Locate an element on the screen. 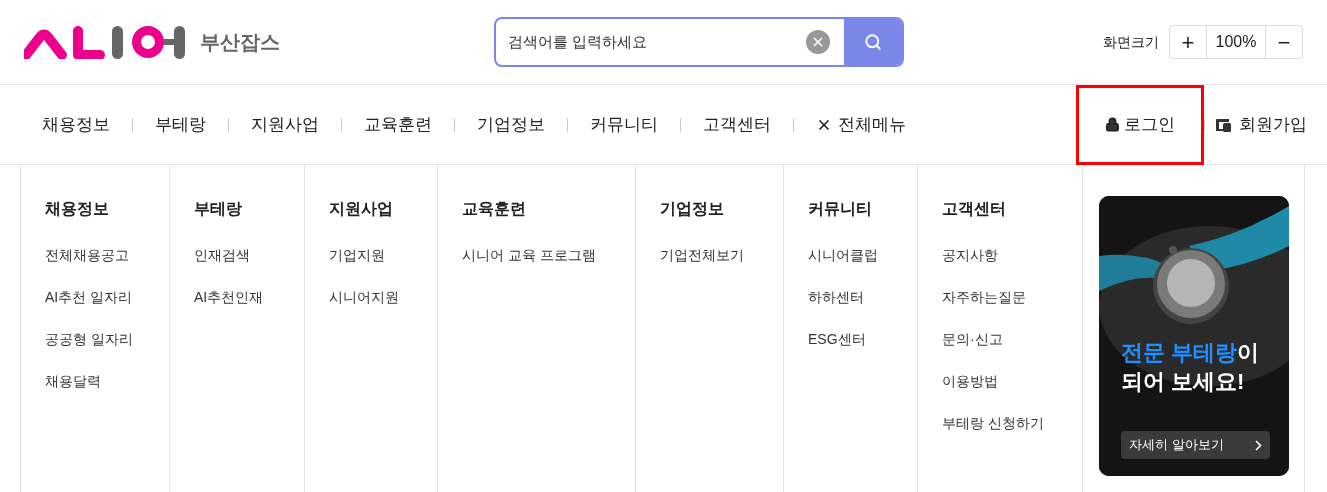 This screenshot has width=1327, height=492. all-menu-link: 전체메뉴 is located at coordinates (861, 124).